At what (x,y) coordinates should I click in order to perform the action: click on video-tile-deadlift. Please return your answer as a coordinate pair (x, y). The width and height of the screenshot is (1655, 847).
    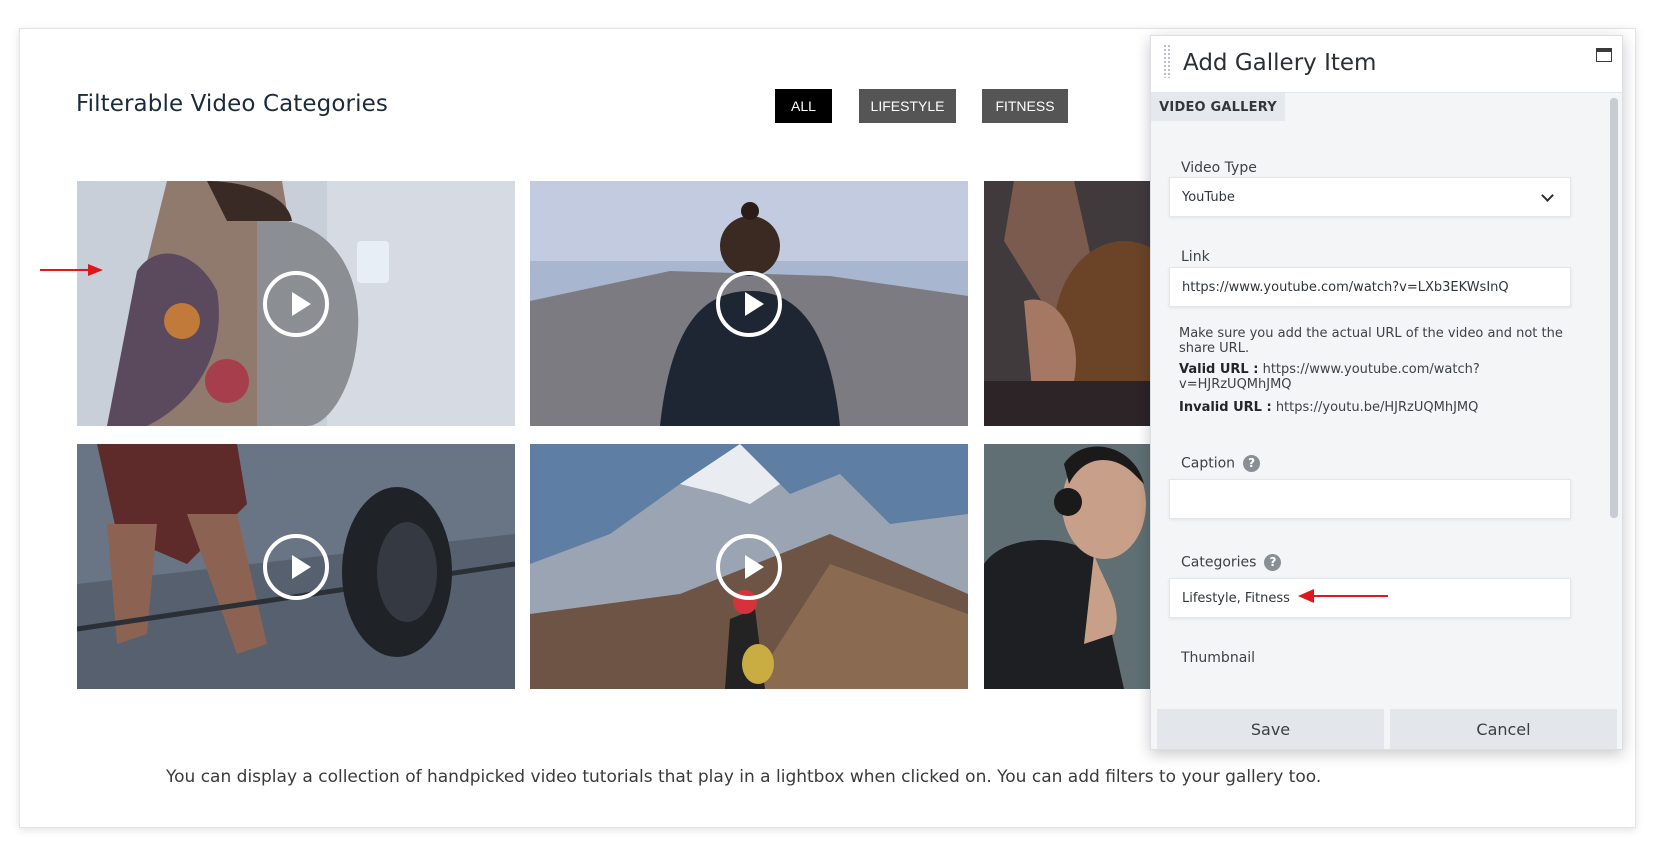
    Looking at the image, I should click on (296, 566).